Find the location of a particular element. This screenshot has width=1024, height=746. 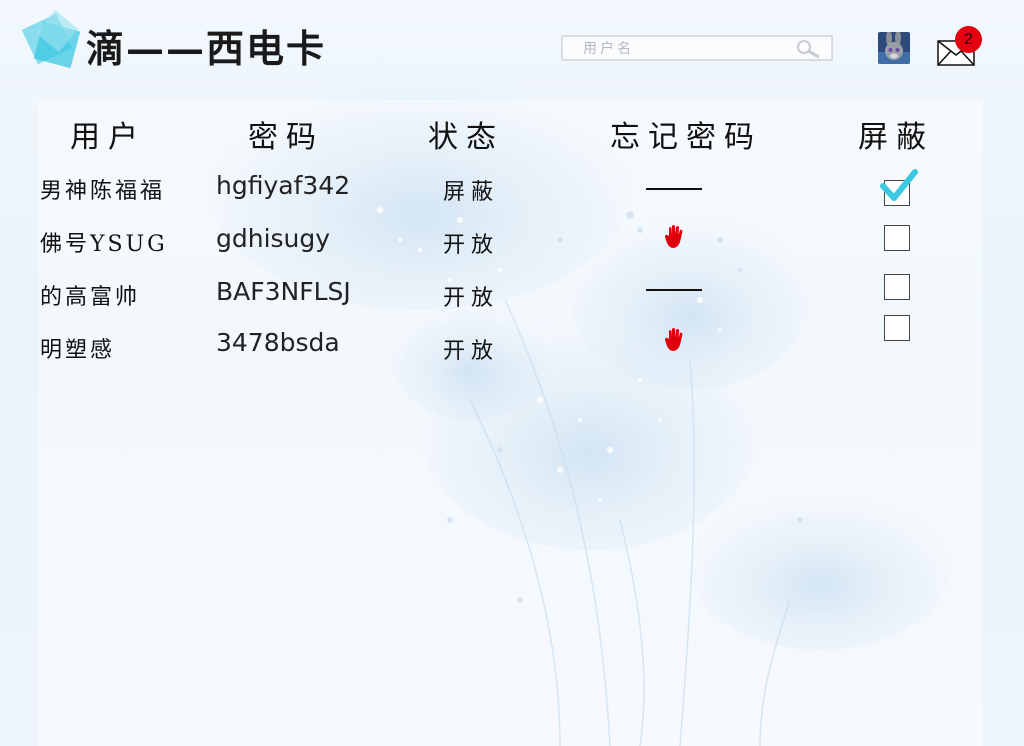

table-row-user: 明塑感 is located at coordinates (78, 350).